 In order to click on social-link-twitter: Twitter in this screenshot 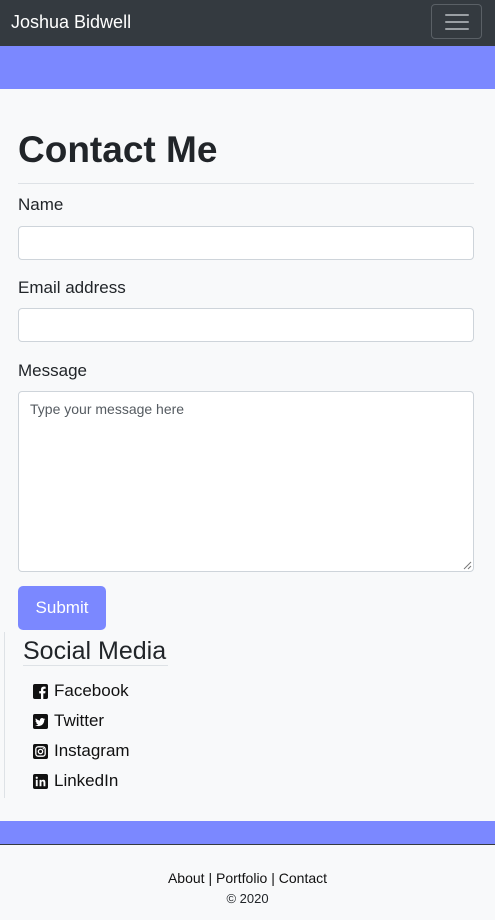, I will do `click(68, 721)`.